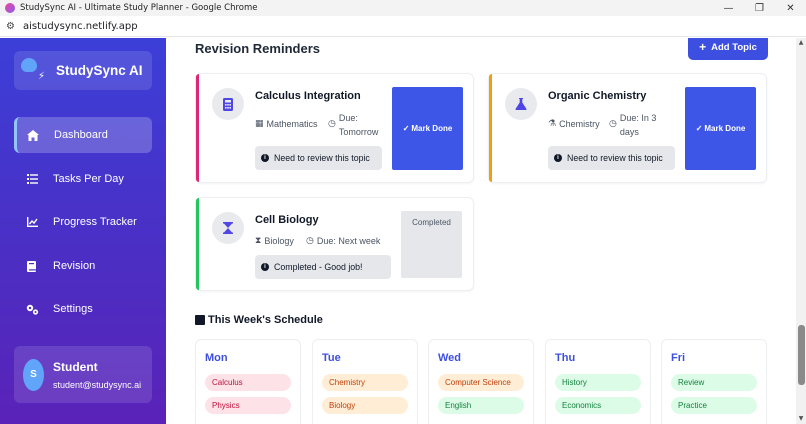  I want to click on flask-icon, so click(521, 104).